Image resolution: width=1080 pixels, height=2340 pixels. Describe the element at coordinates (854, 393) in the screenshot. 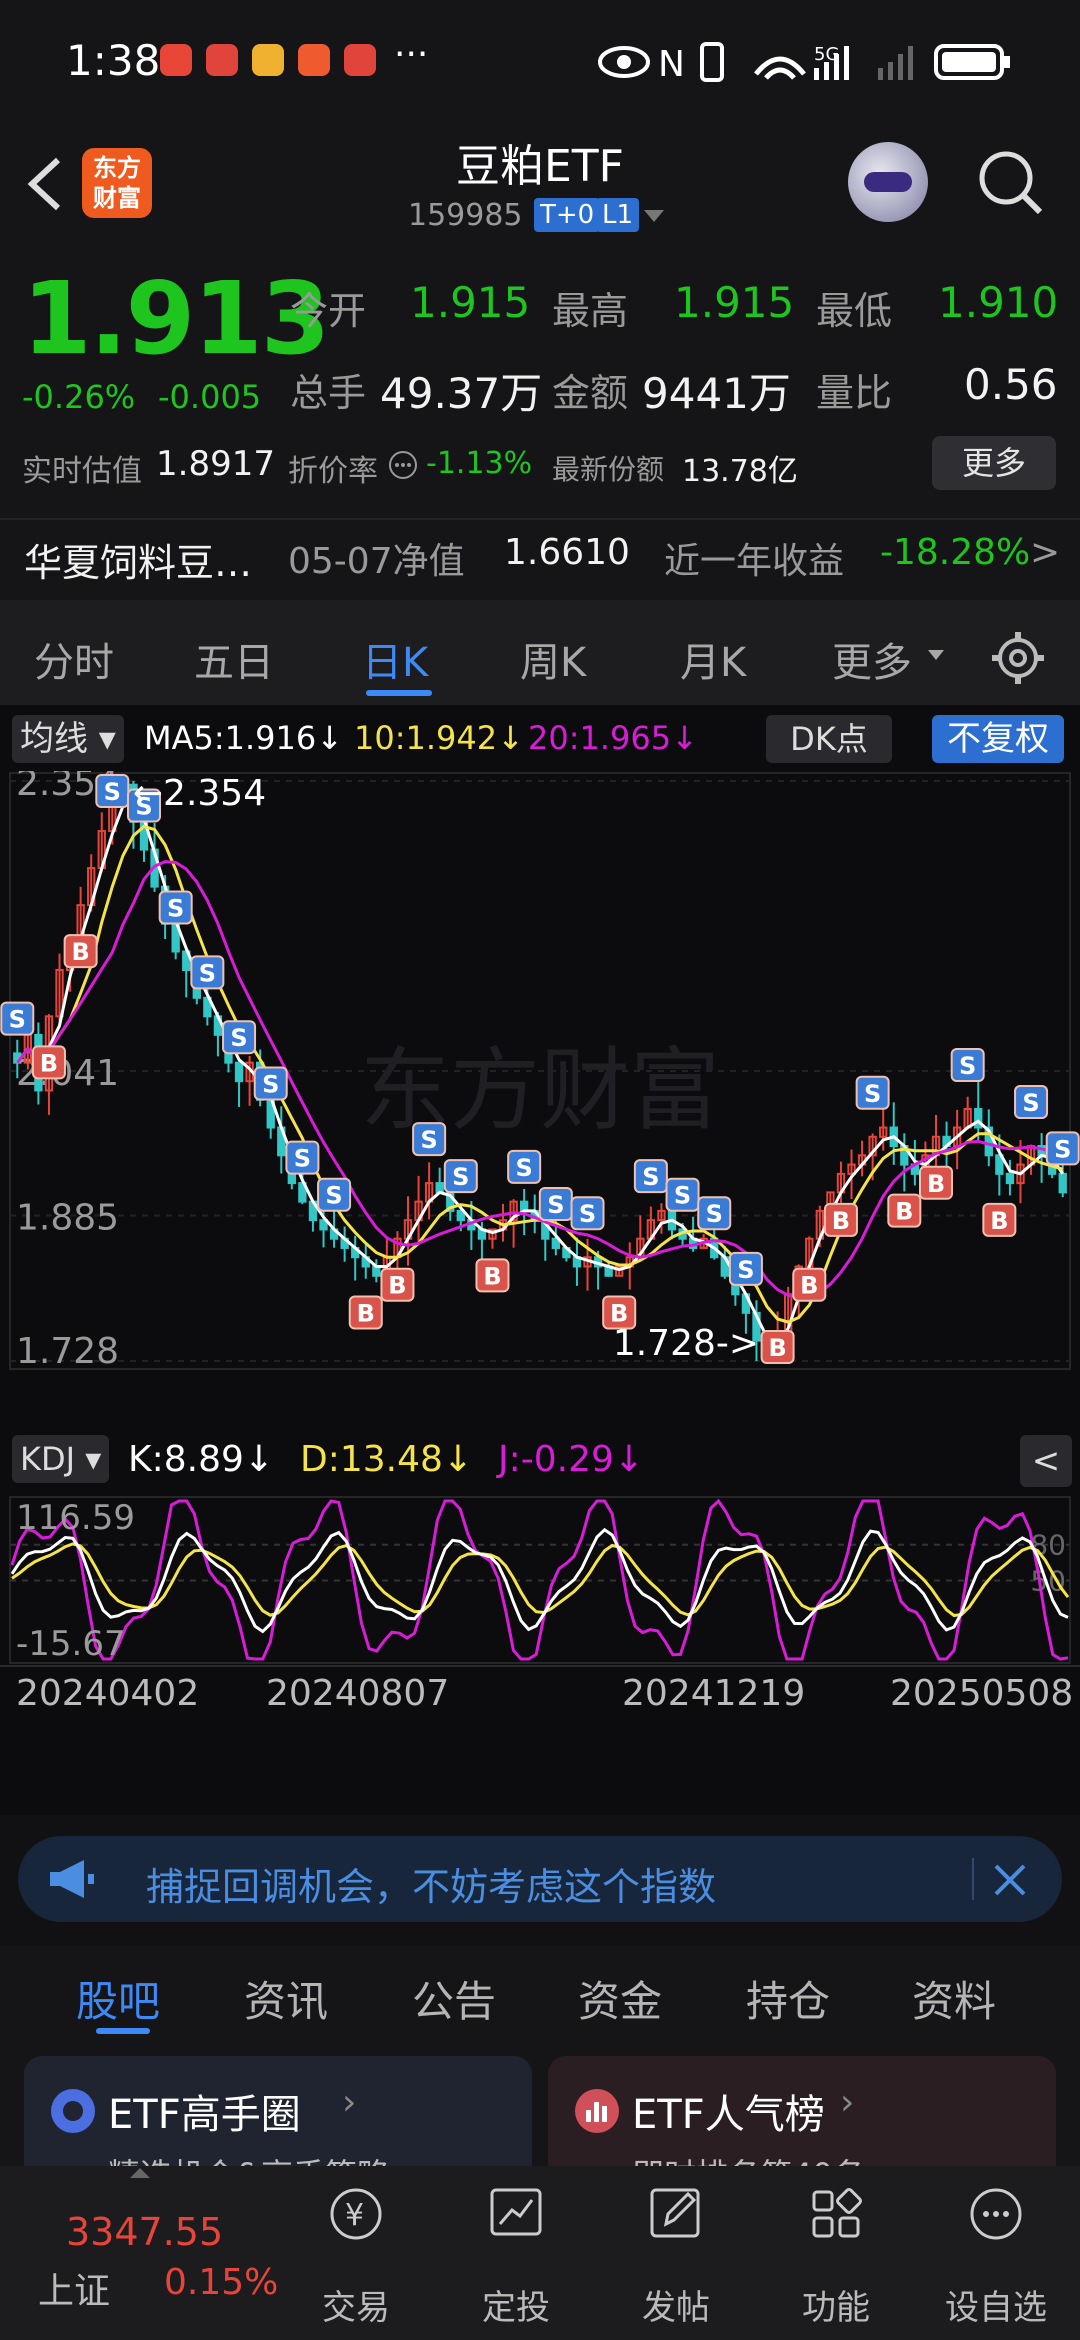

I see `ratio-label: 量比` at that location.